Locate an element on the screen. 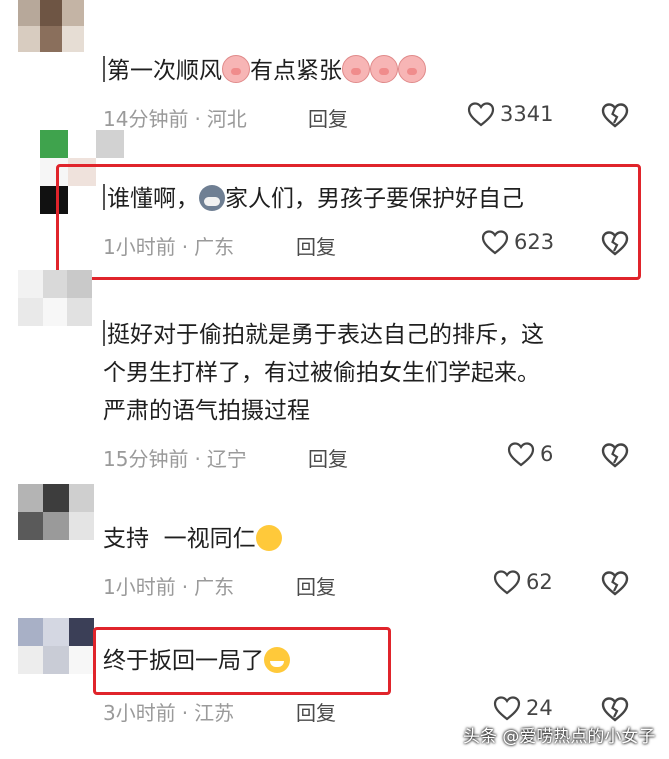 This screenshot has width=669, height=759. comment-text-line: 挺好对于偷拍就是勇于表达自己的排斥，这 is located at coordinates (323, 335).